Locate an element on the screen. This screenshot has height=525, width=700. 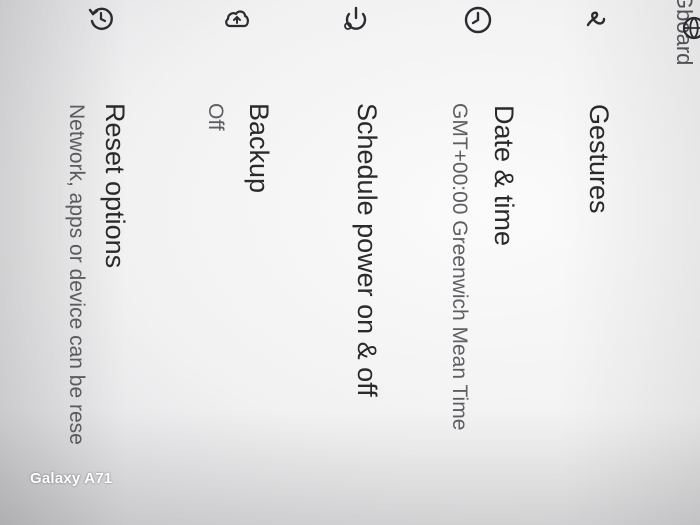
gestures-title: Gestures is located at coordinates (599, 159).